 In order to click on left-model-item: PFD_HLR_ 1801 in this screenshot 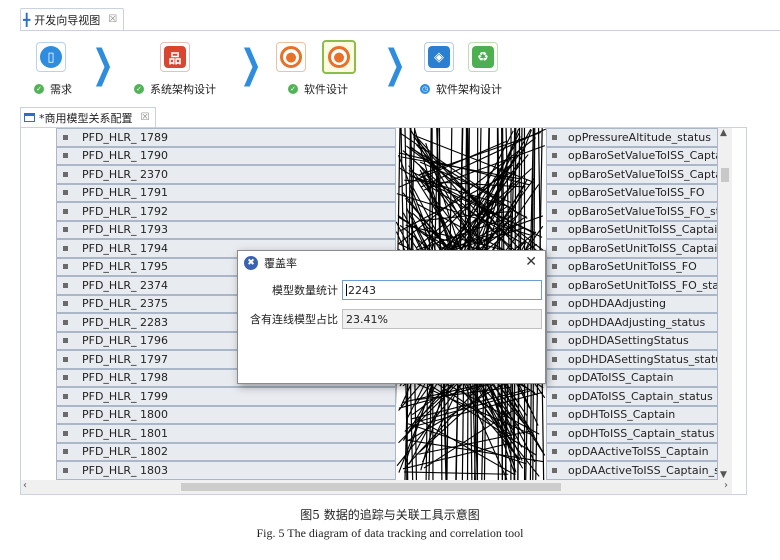, I will do `click(226, 433)`.